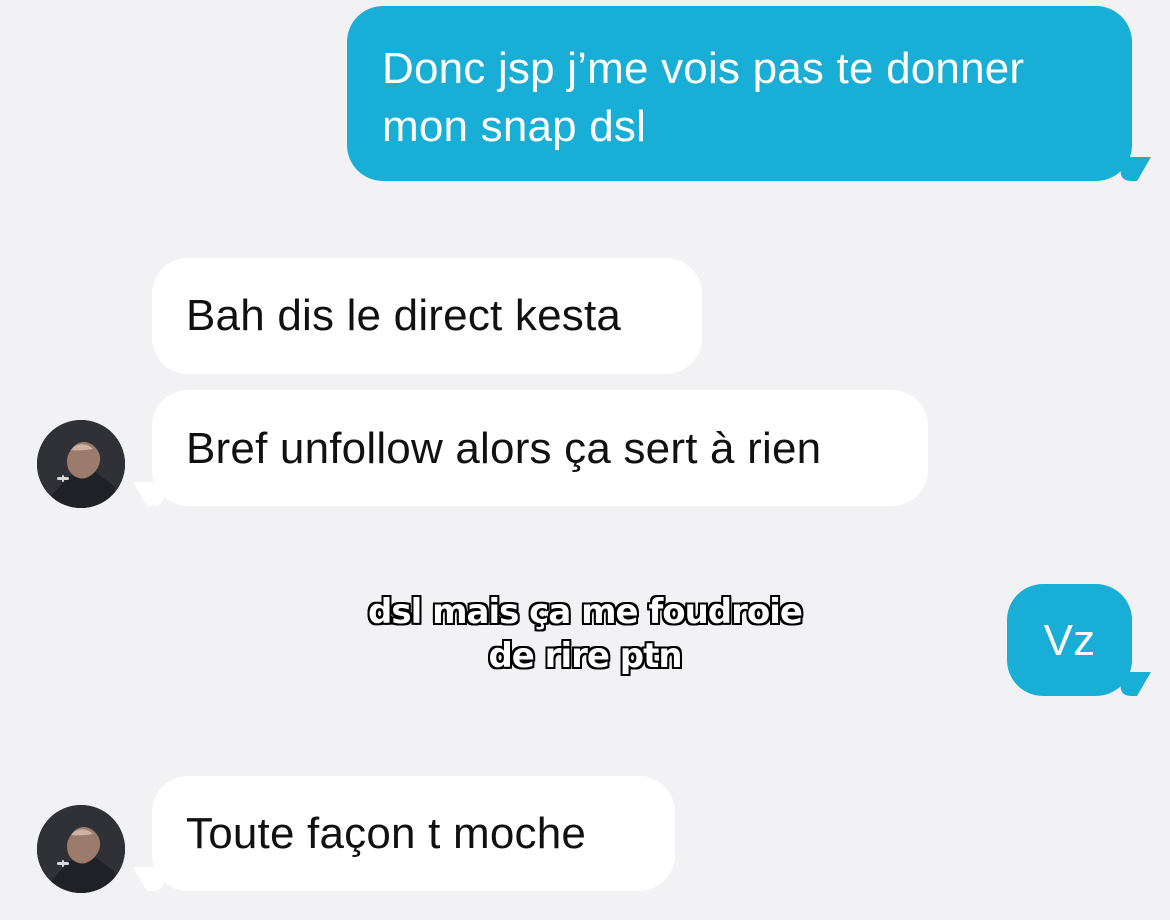  Describe the element at coordinates (585, 634) in the screenshot. I see `overlay-caption: dsl mais ça me foudroie de rire ptn` at that location.